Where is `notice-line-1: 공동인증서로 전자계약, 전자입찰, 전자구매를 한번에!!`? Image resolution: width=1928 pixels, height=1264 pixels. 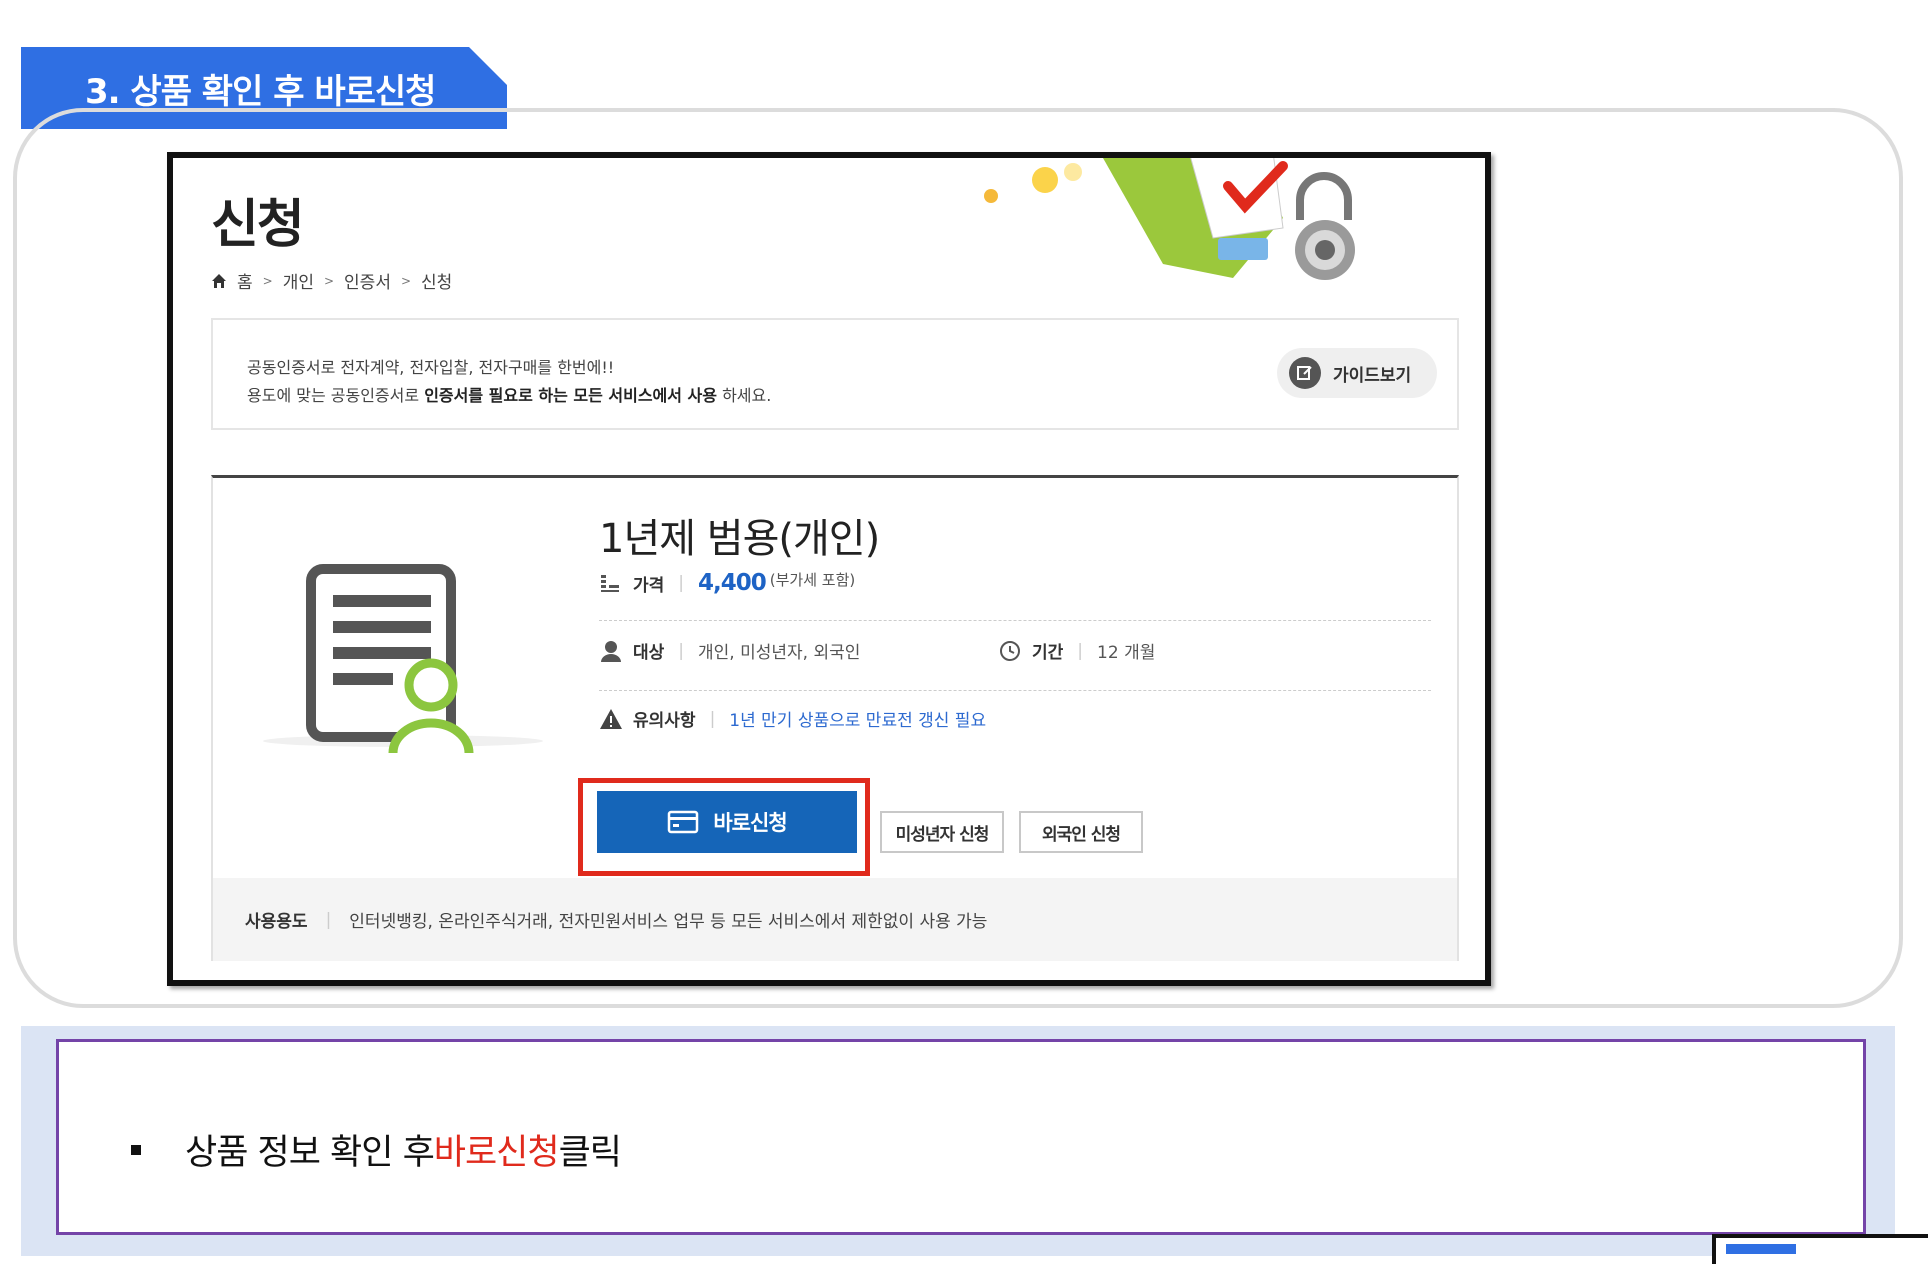
notice-line-1: 공동인증서로 전자계약, 전자입찰, 전자구매를 한번에!! is located at coordinates (431, 367).